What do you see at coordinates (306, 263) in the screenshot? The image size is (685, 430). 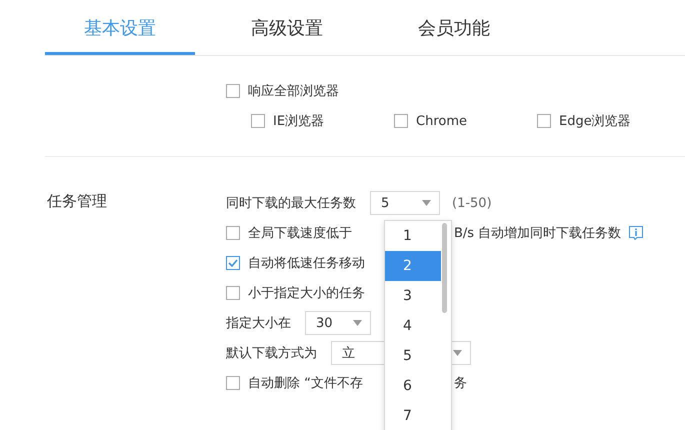 I see `checkbox-label: 自动将低速任务移动` at bounding box center [306, 263].